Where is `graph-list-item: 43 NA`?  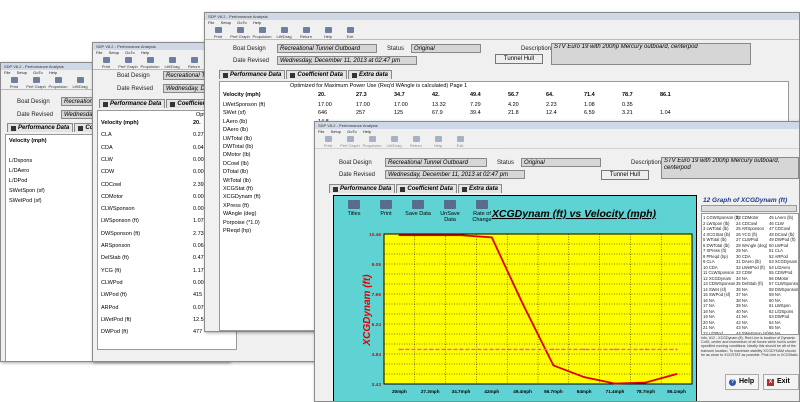 graph-list-item: 43 NA is located at coordinates (742, 327).